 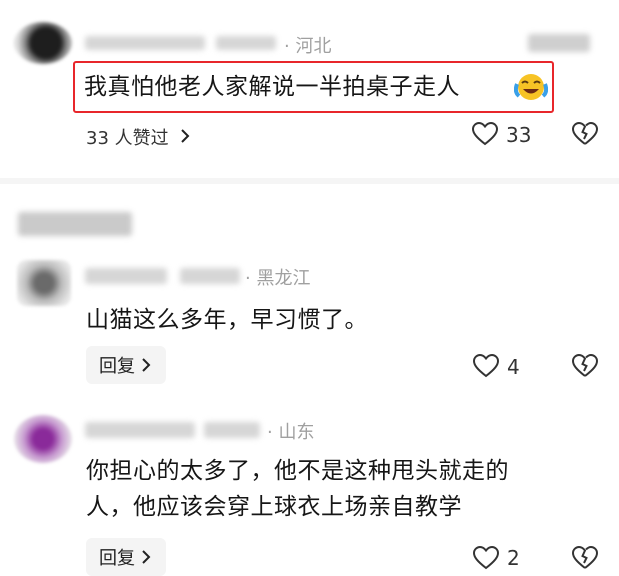 What do you see at coordinates (309, 181) in the screenshot?
I see `section-divider` at bounding box center [309, 181].